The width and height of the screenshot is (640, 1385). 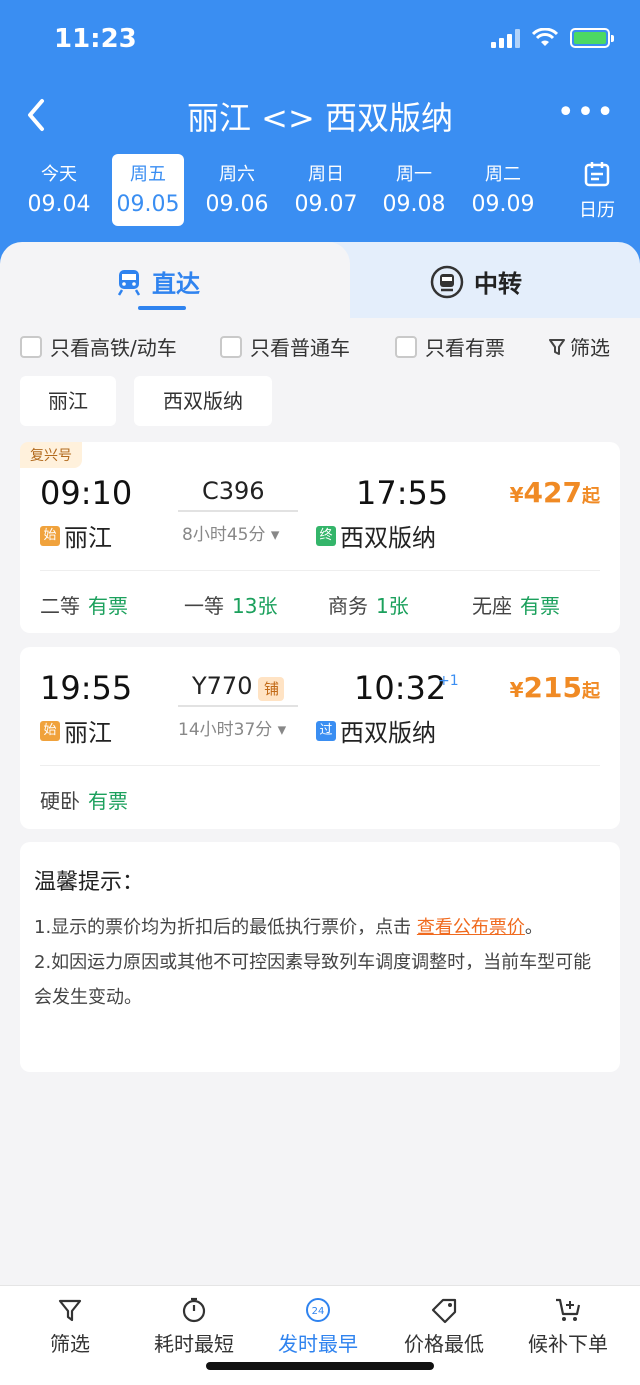 What do you see at coordinates (68, 401) in the screenshot?
I see `station-chip-from: 丽江` at bounding box center [68, 401].